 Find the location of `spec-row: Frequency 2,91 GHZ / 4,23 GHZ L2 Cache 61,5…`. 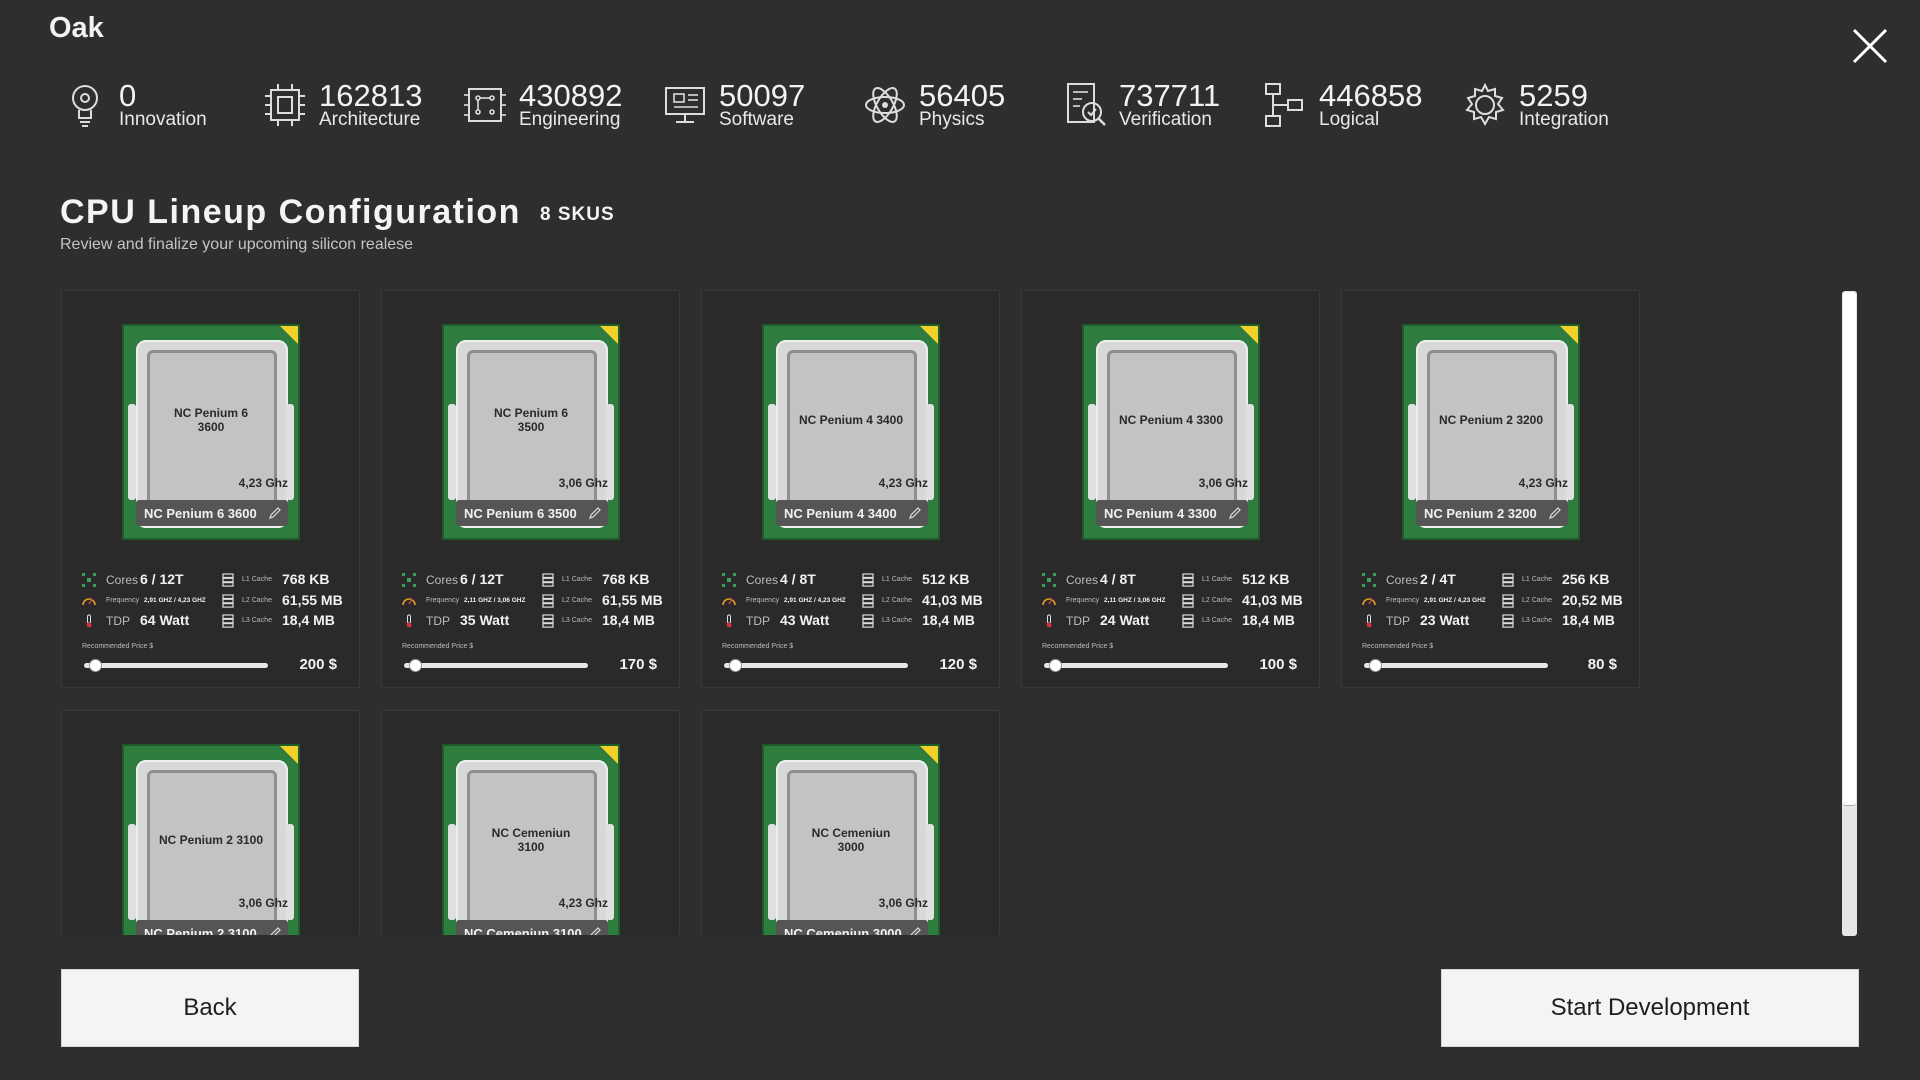

spec-row: Frequency 2,91 GHZ / 4,23 GHZ L2 Cache 61,5… is located at coordinates (217, 601).